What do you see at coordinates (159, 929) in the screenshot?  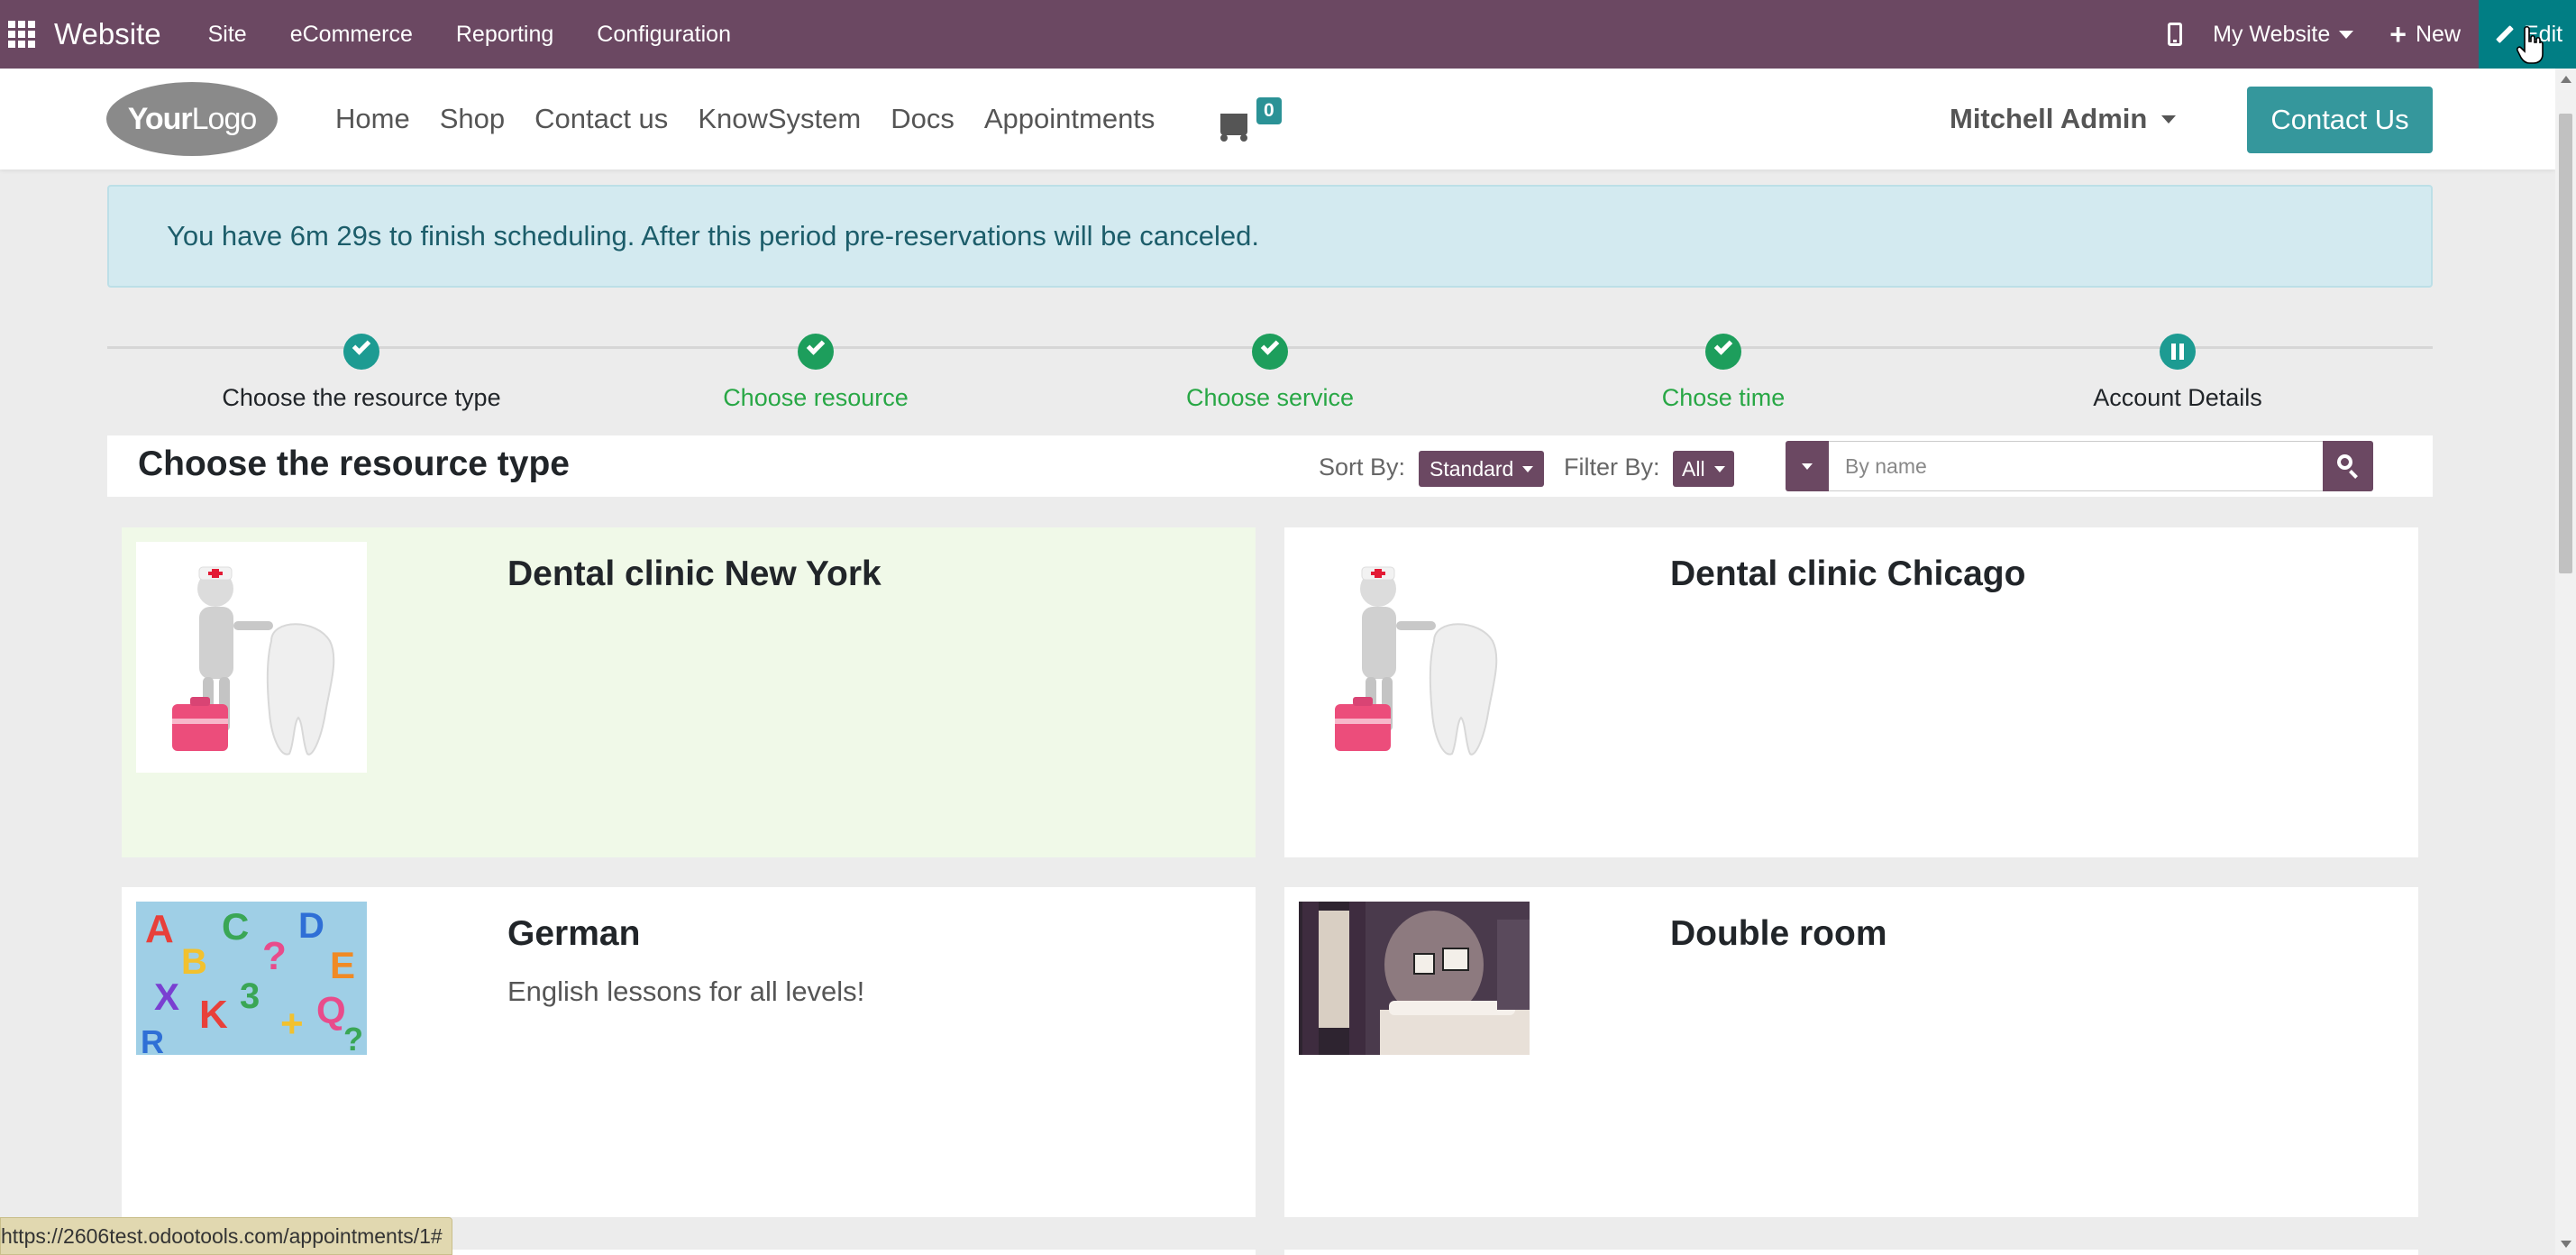 I see `svg-text: A` at bounding box center [159, 929].